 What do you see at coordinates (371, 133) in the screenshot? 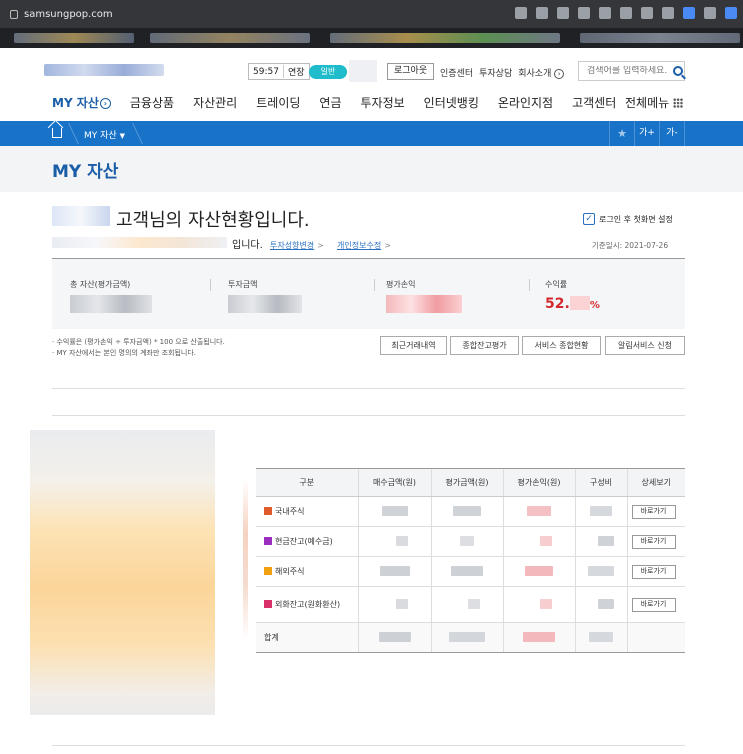
I see `location-bar: MY 자산 ▼ ★ 가+ 가-` at bounding box center [371, 133].